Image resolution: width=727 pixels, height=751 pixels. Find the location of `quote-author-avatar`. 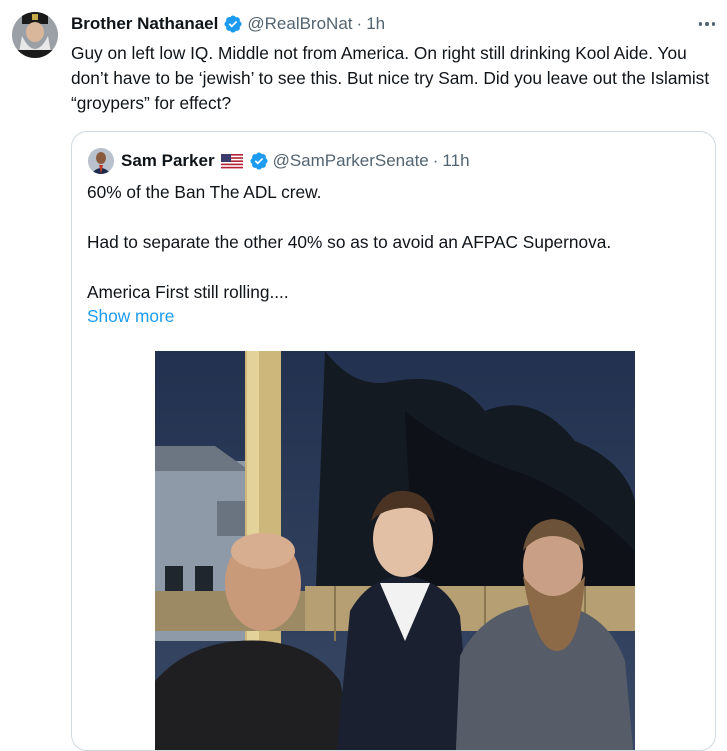

quote-author-avatar is located at coordinates (101, 161).